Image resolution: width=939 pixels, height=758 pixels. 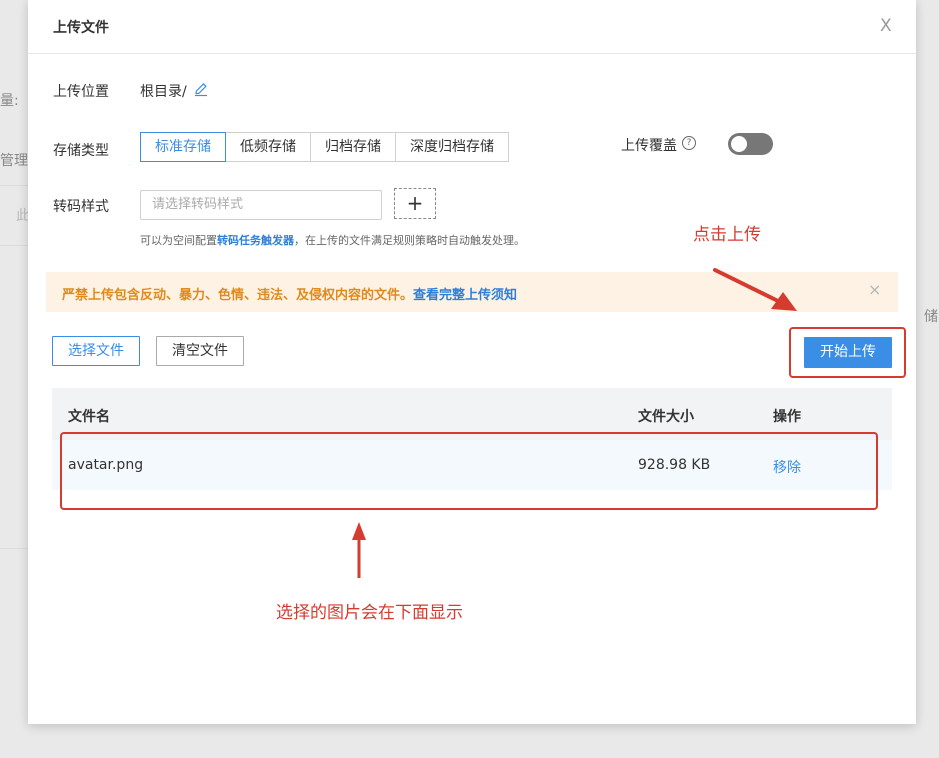 What do you see at coordinates (183, 147) in the screenshot?
I see `storage-option-standard: 标准存储` at bounding box center [183, 147].